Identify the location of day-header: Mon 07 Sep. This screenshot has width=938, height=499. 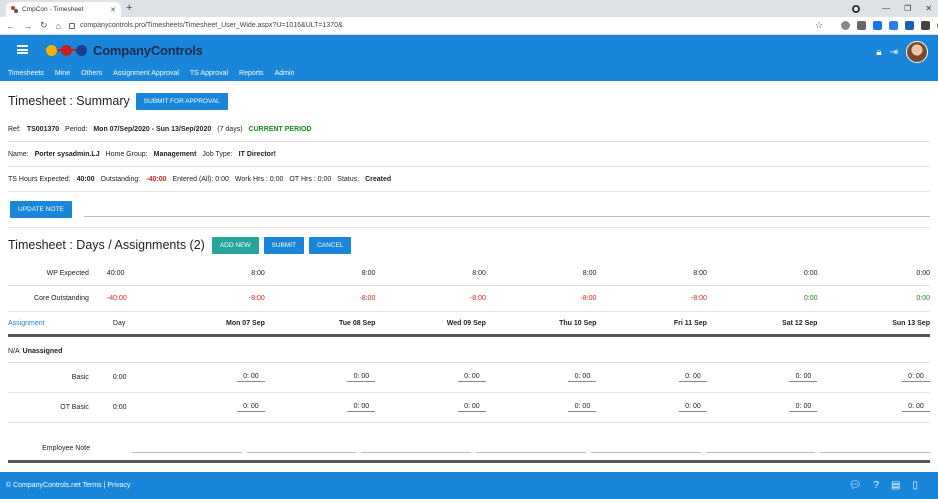
(245, 323).